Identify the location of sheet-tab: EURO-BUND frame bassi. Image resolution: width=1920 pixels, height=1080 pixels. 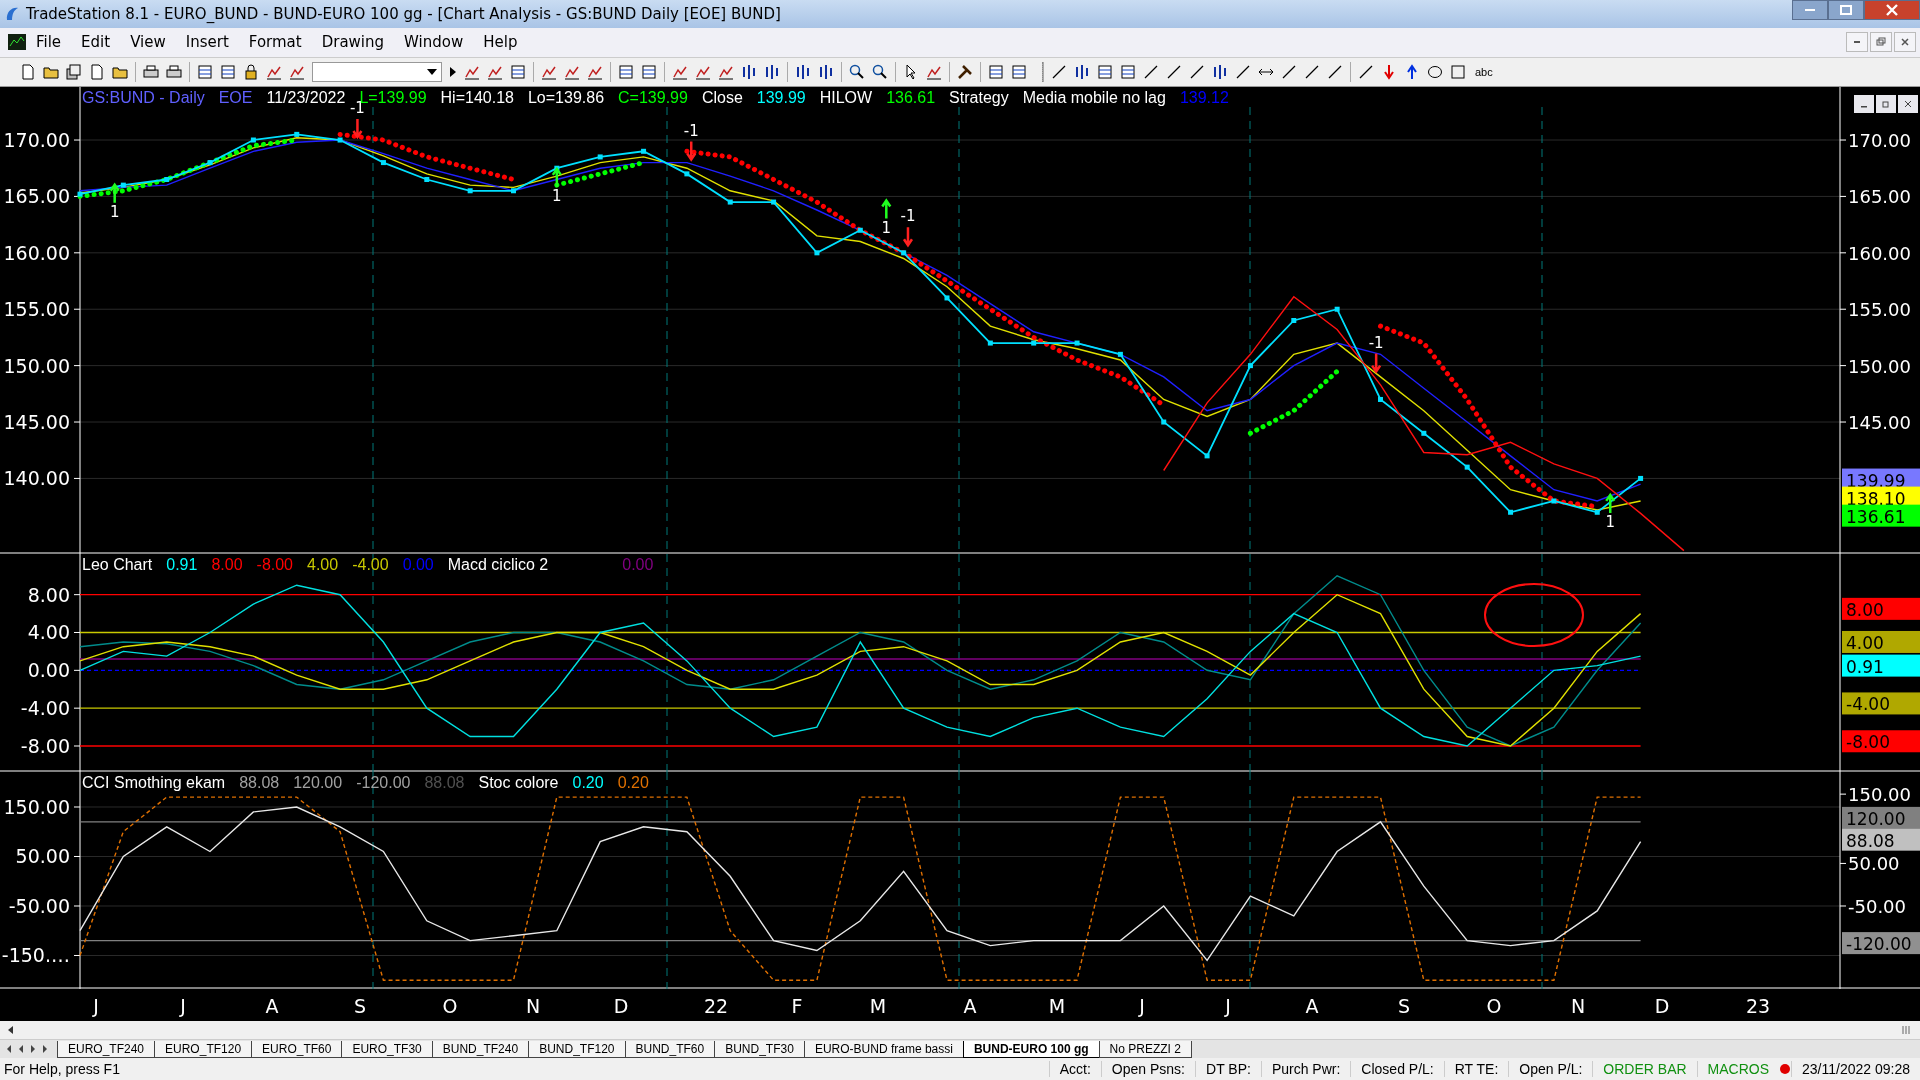
(883, 1049).